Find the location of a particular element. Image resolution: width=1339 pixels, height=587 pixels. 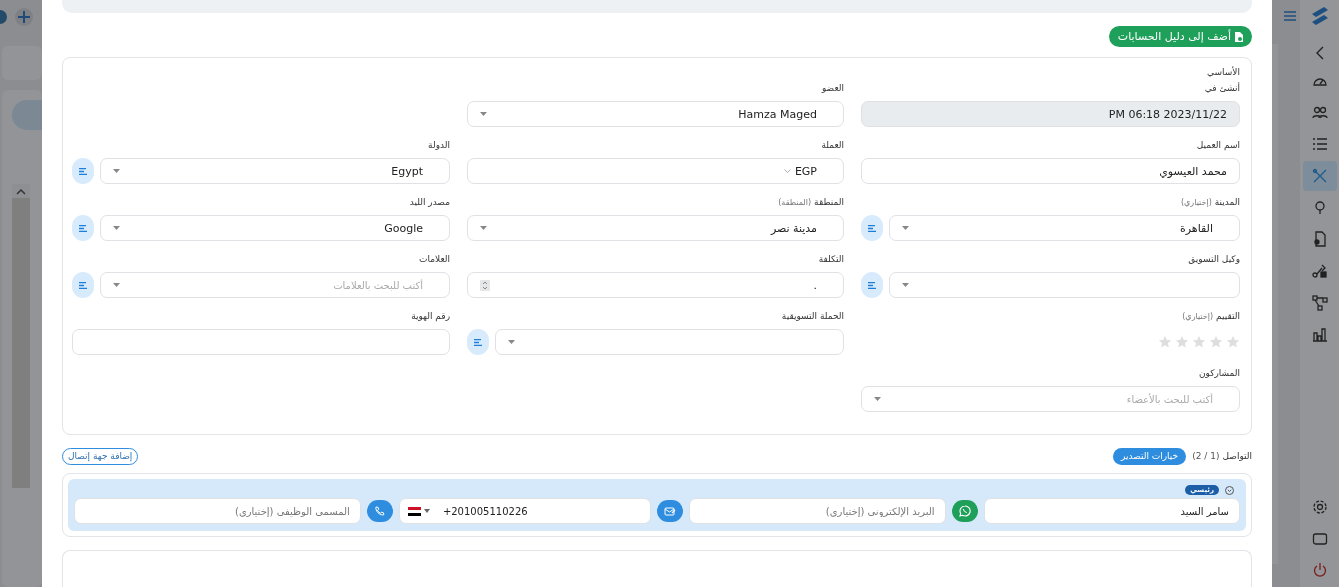

envelope-icon is located at coordinates (670, 511).